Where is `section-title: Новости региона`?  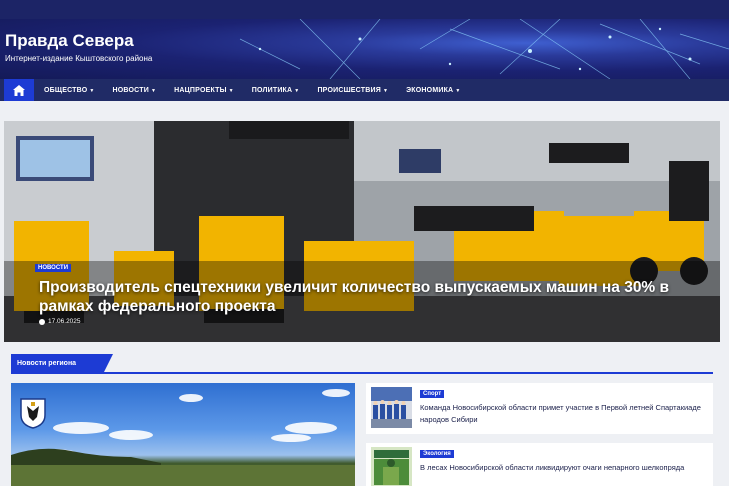 section-title: Новости региона is located at coordinates (62, 364).